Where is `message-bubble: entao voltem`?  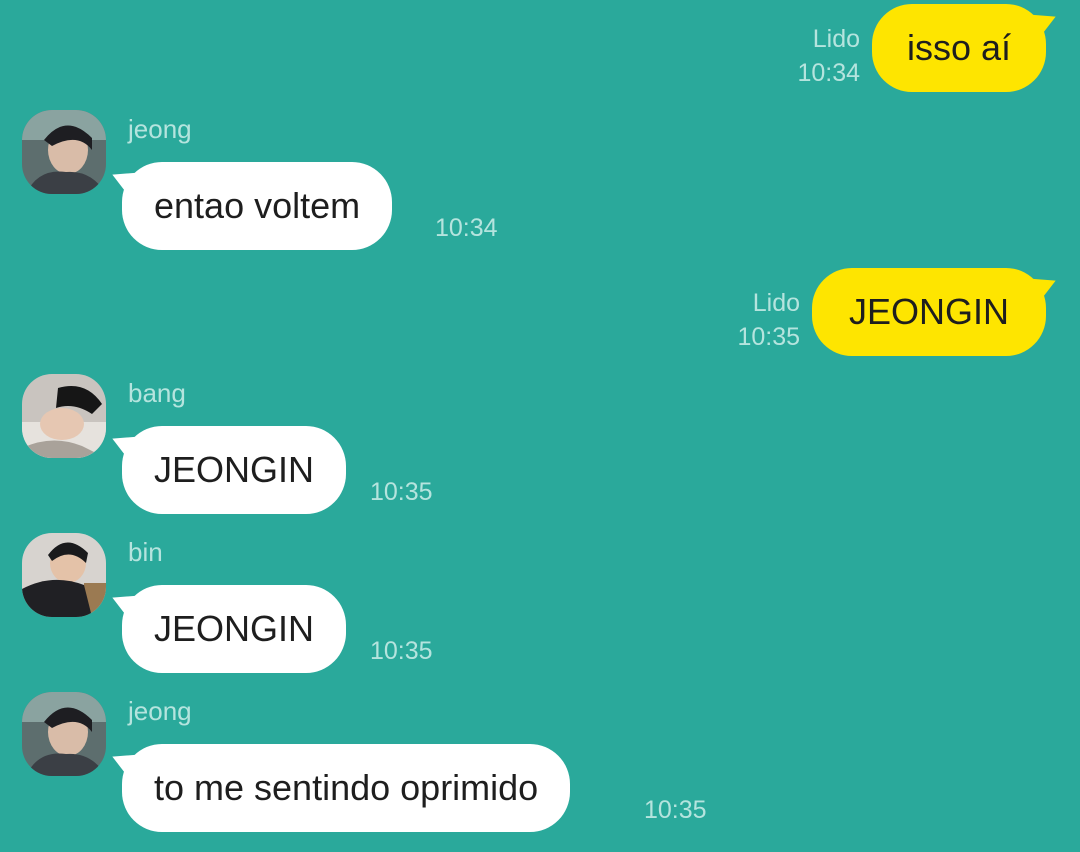
message-bubble: entao voltem is located at coordinates (257, 206).